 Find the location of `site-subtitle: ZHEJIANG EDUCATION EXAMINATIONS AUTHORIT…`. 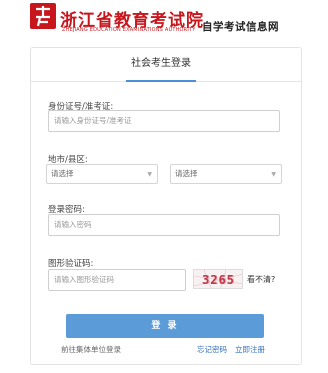

site-subtitle: ZHEJIANG EDUCATION EXAMINATIONS AUTHORIT… is located at coordinates (129, 30).